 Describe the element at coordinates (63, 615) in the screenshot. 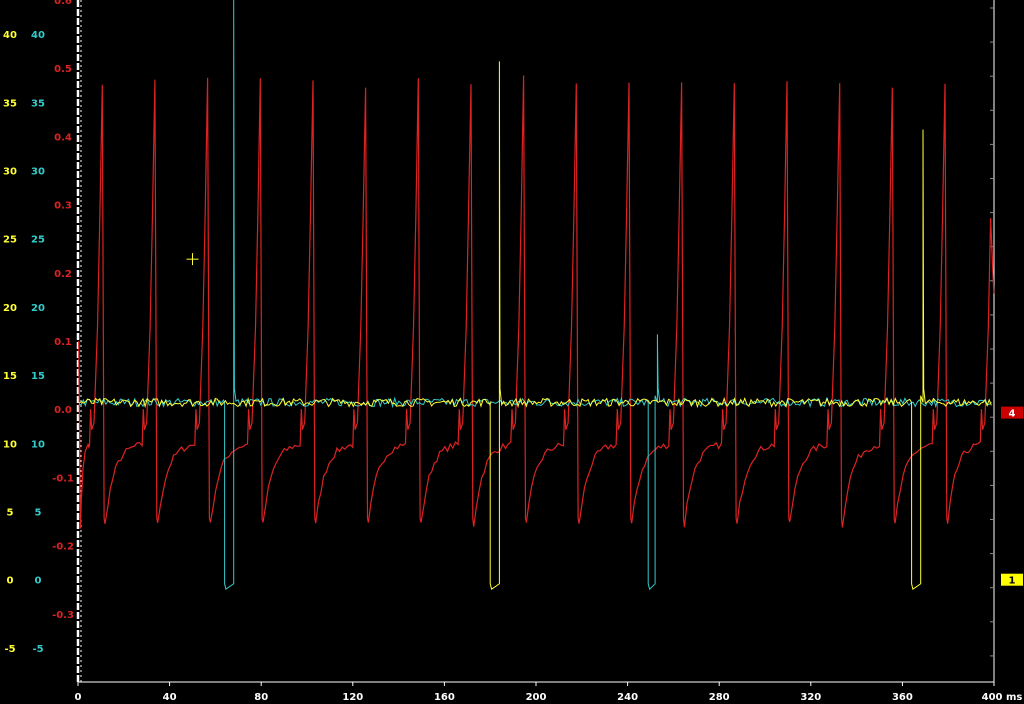

I see `red-axis-tick-label: -0.3` at that location.